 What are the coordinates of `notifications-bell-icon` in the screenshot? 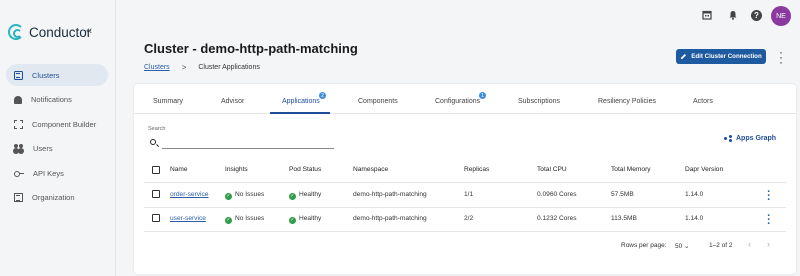 It's located at (733, 15).